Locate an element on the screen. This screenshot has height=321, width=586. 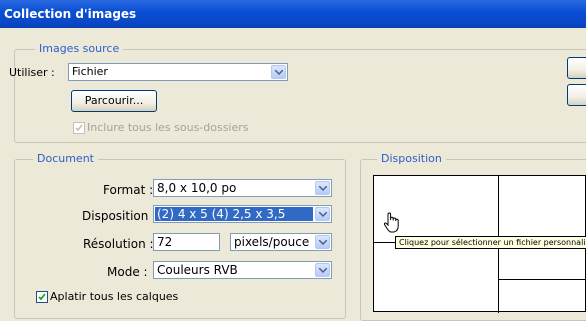
include-subfolders-checkbox is located at coordinates (79, 128).